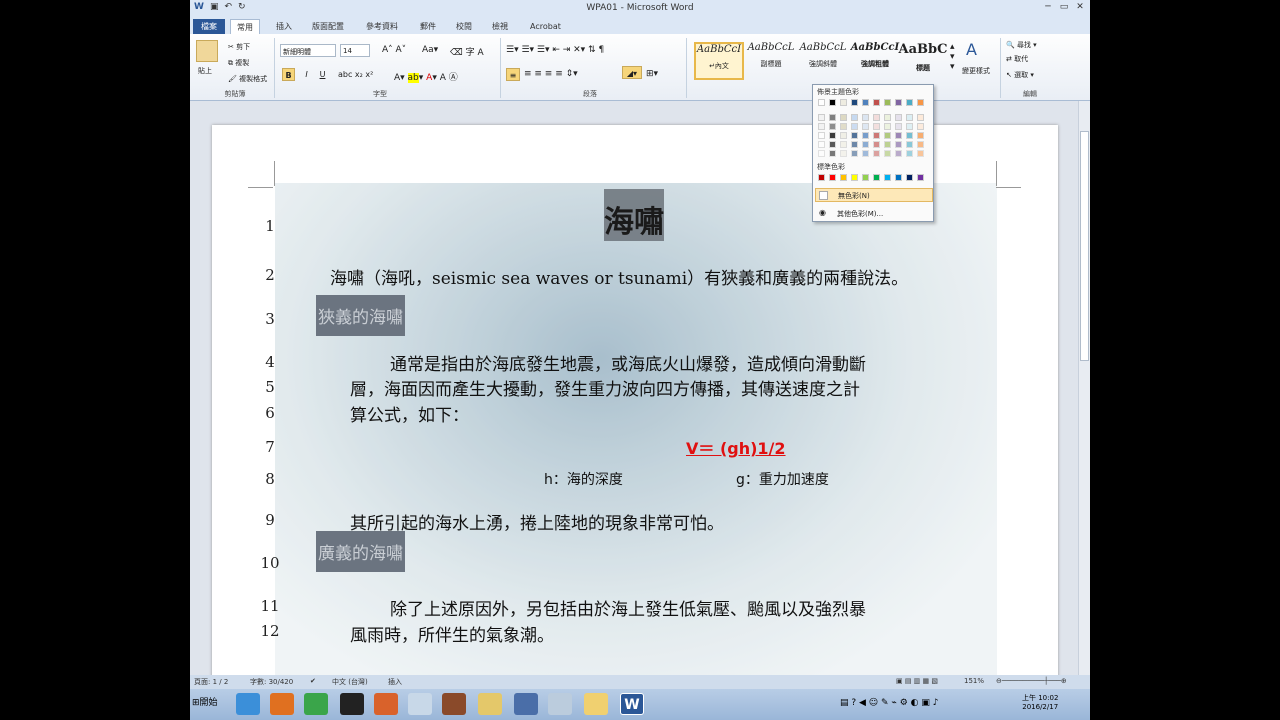 The width and height of the screenshot is (1280, 720). What do you see at coordinates (545, 26) in the screenshot?
I see `tab-acrobat: Acrobat` at bounding box center [545, 26].